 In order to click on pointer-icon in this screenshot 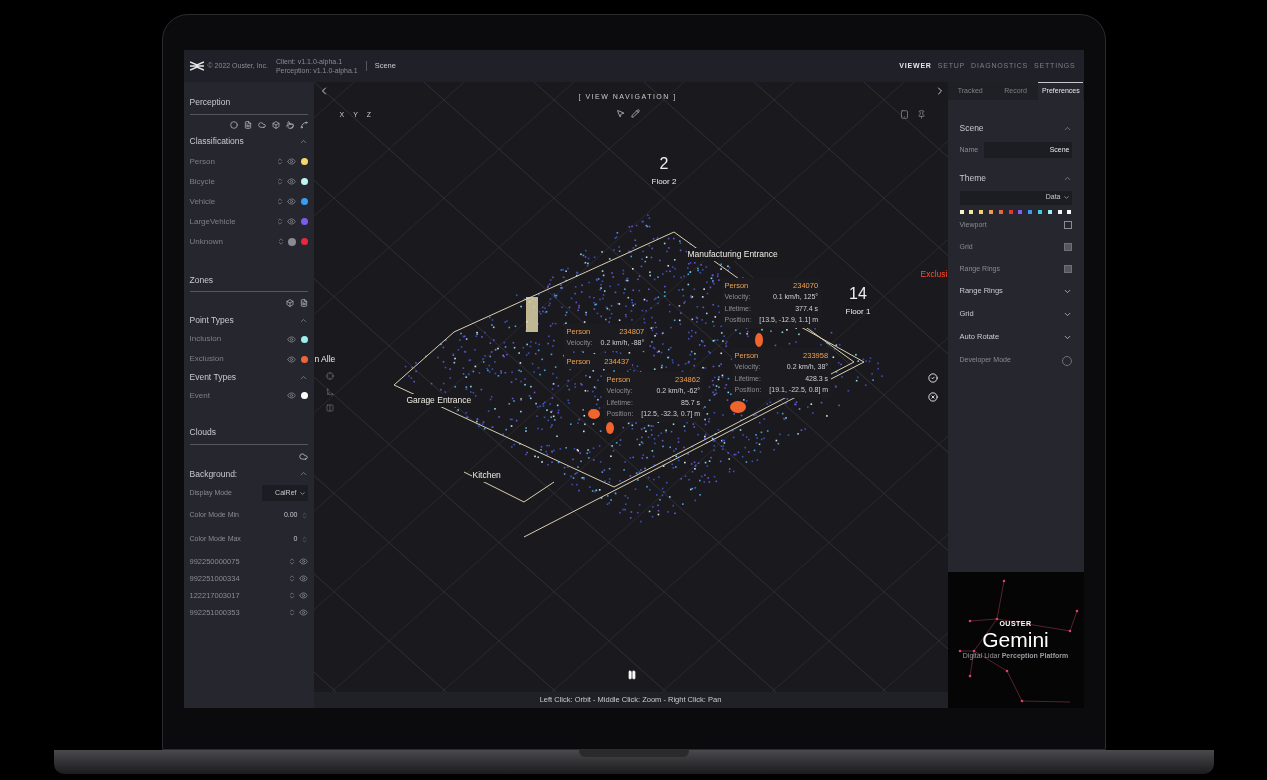, I will do `click(620, 113)`.